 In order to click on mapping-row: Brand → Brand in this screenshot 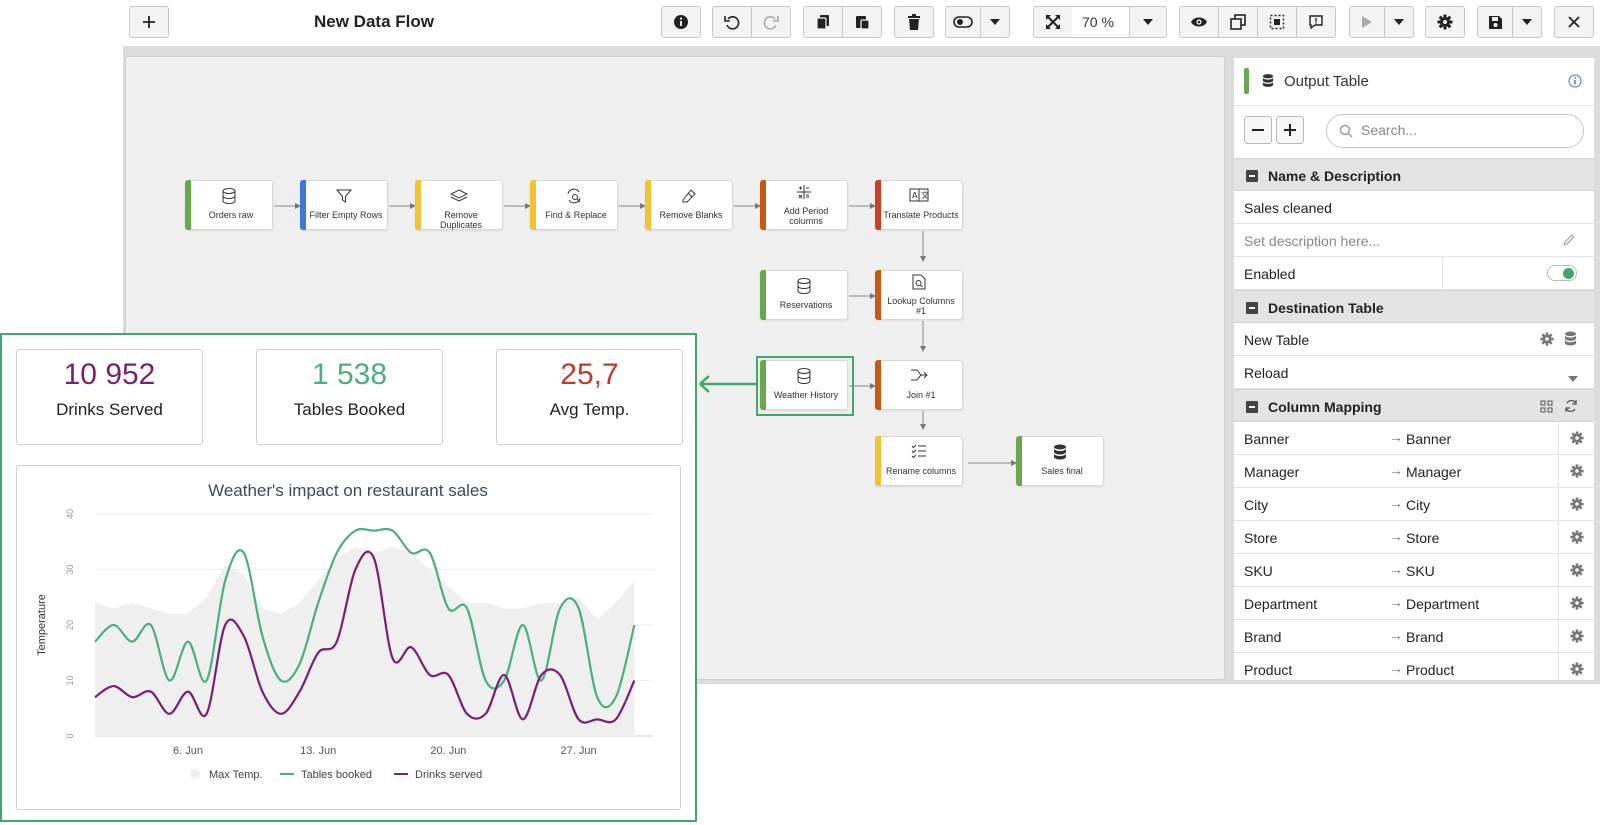, I will do `click(1414, 636)`.